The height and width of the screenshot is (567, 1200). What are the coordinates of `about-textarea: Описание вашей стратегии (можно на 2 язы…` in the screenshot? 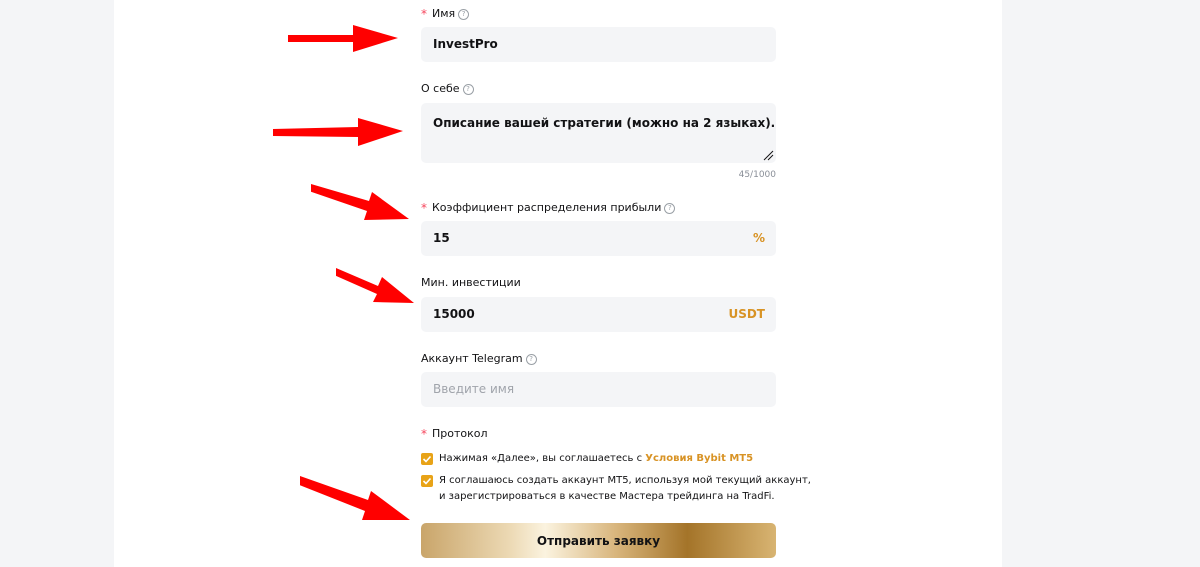 It's located at (598, 133).